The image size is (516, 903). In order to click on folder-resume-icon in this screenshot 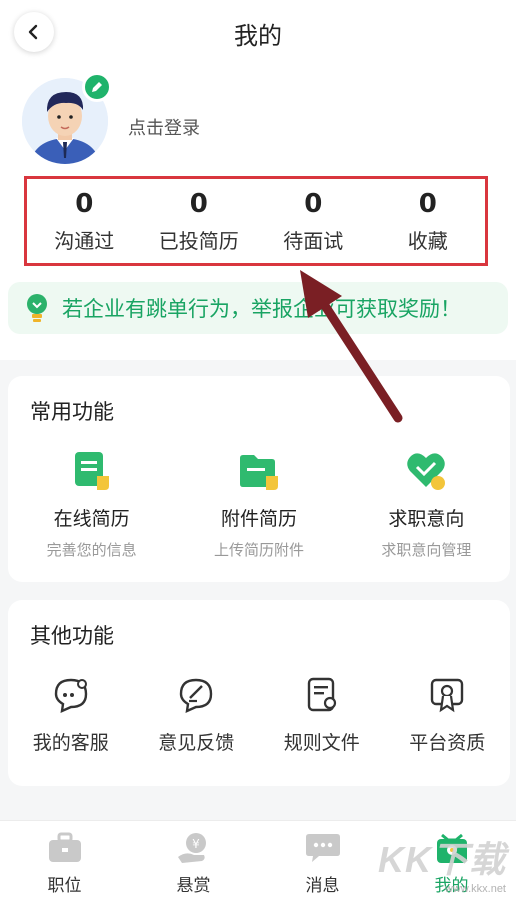, I will do `click(258, 472)`.